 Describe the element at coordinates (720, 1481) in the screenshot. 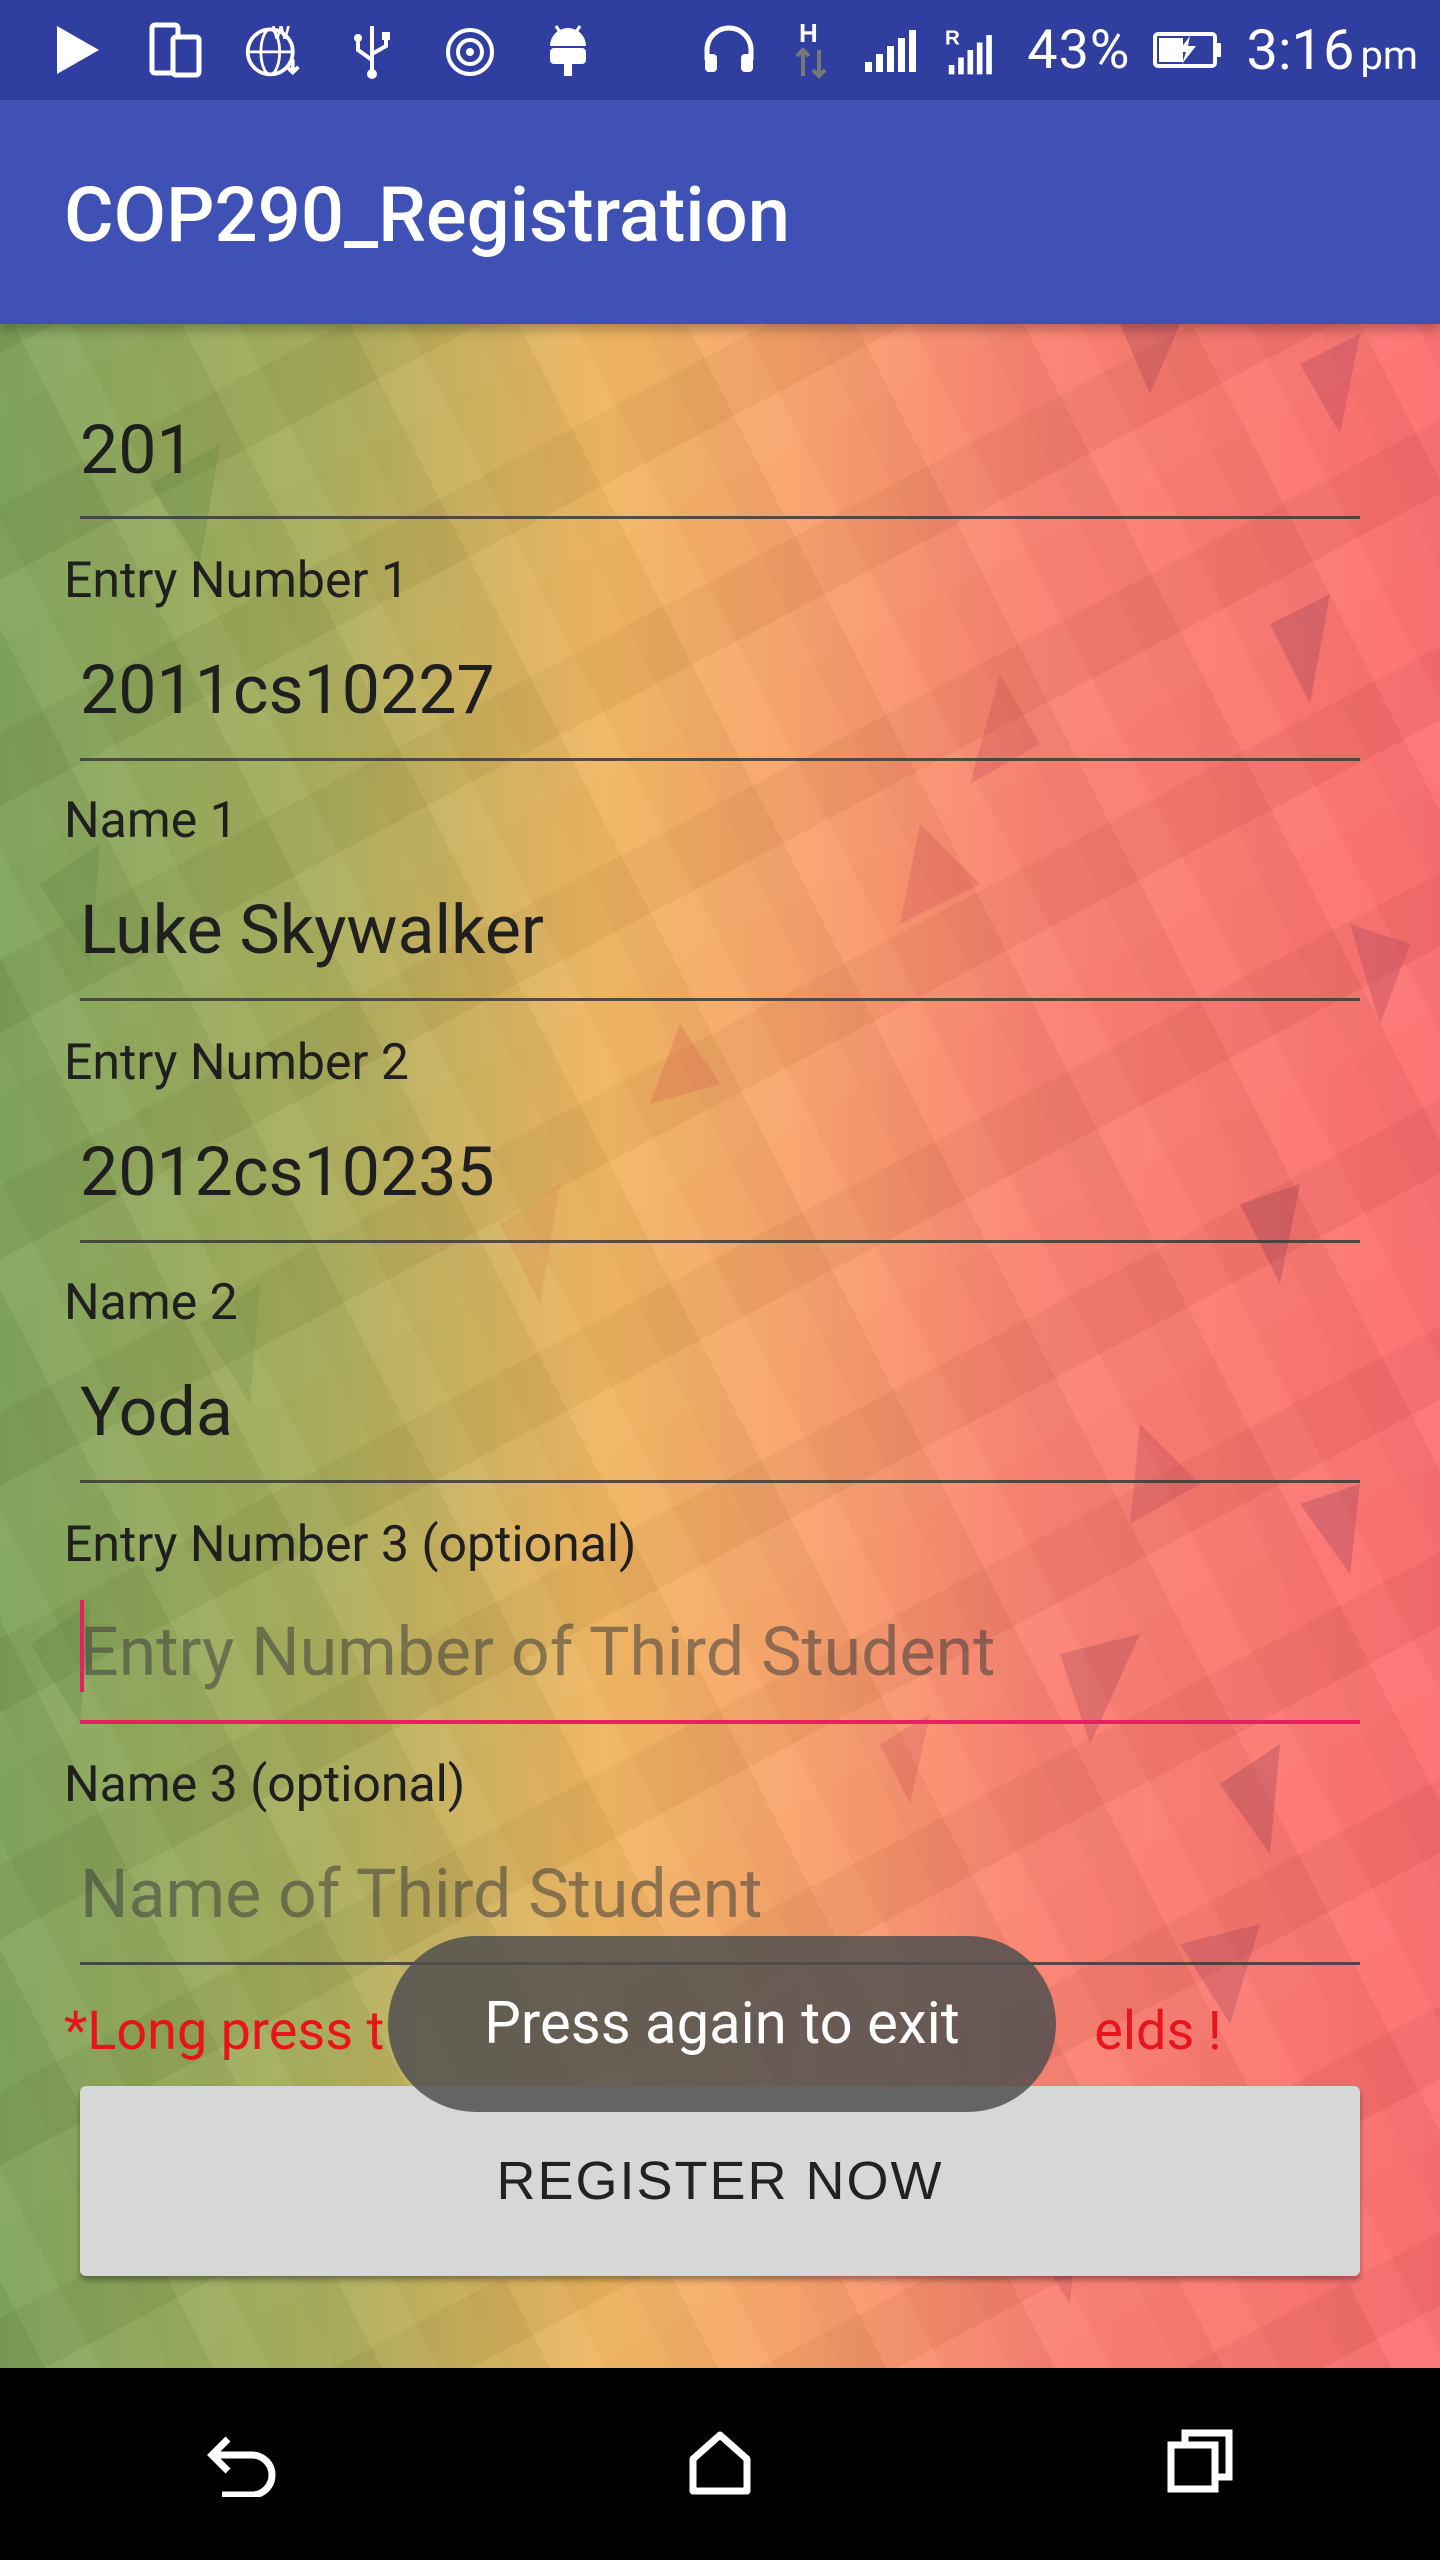

I see `name-2-underline` at that location.